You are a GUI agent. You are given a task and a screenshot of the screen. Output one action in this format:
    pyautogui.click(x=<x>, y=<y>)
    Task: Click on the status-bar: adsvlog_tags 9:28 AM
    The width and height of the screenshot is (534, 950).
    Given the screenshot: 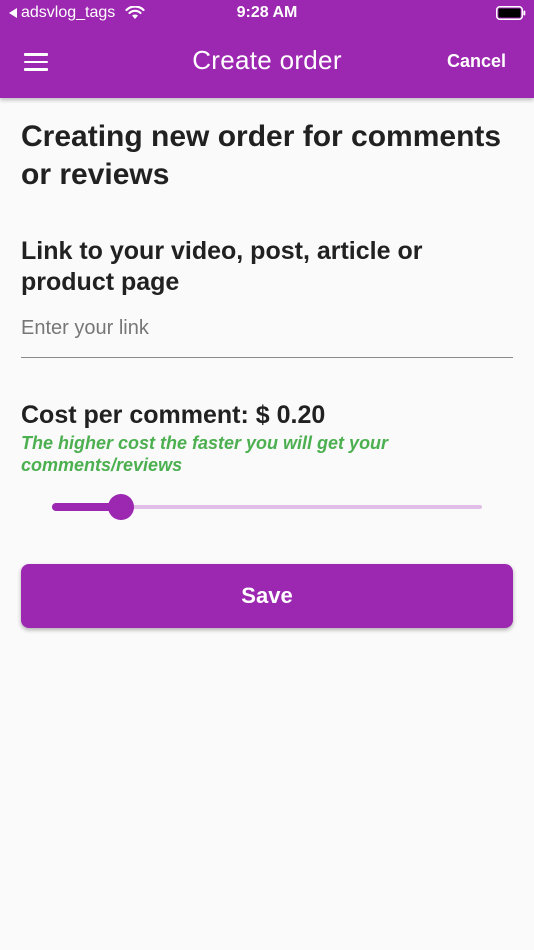 What is the action you would take?
    pyautogui.click(x=267, y=14)
    